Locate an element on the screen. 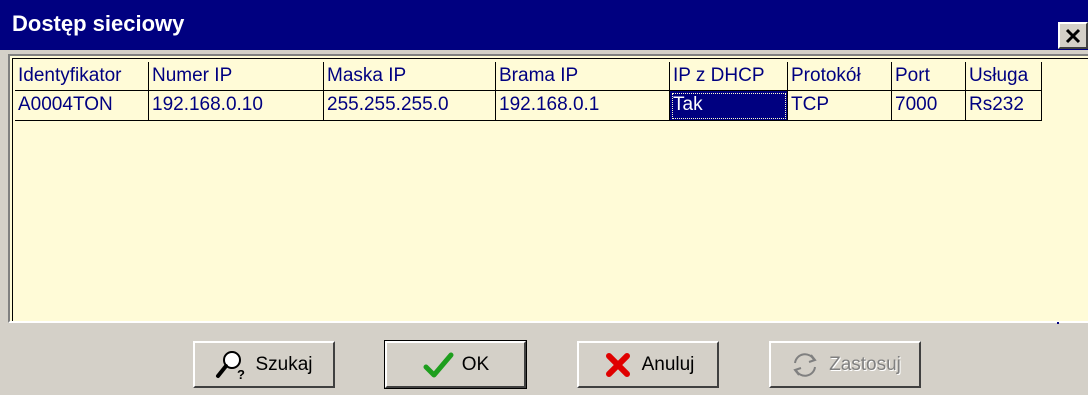  close-icon is located at coordinates (1073, 35).